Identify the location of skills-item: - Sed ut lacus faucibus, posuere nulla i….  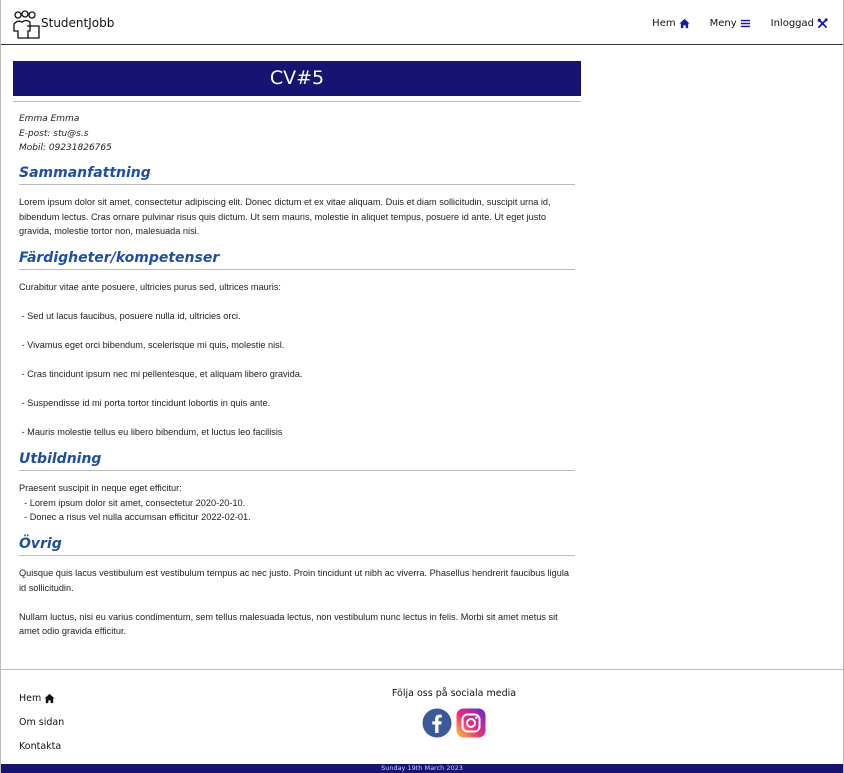
(130, 316).